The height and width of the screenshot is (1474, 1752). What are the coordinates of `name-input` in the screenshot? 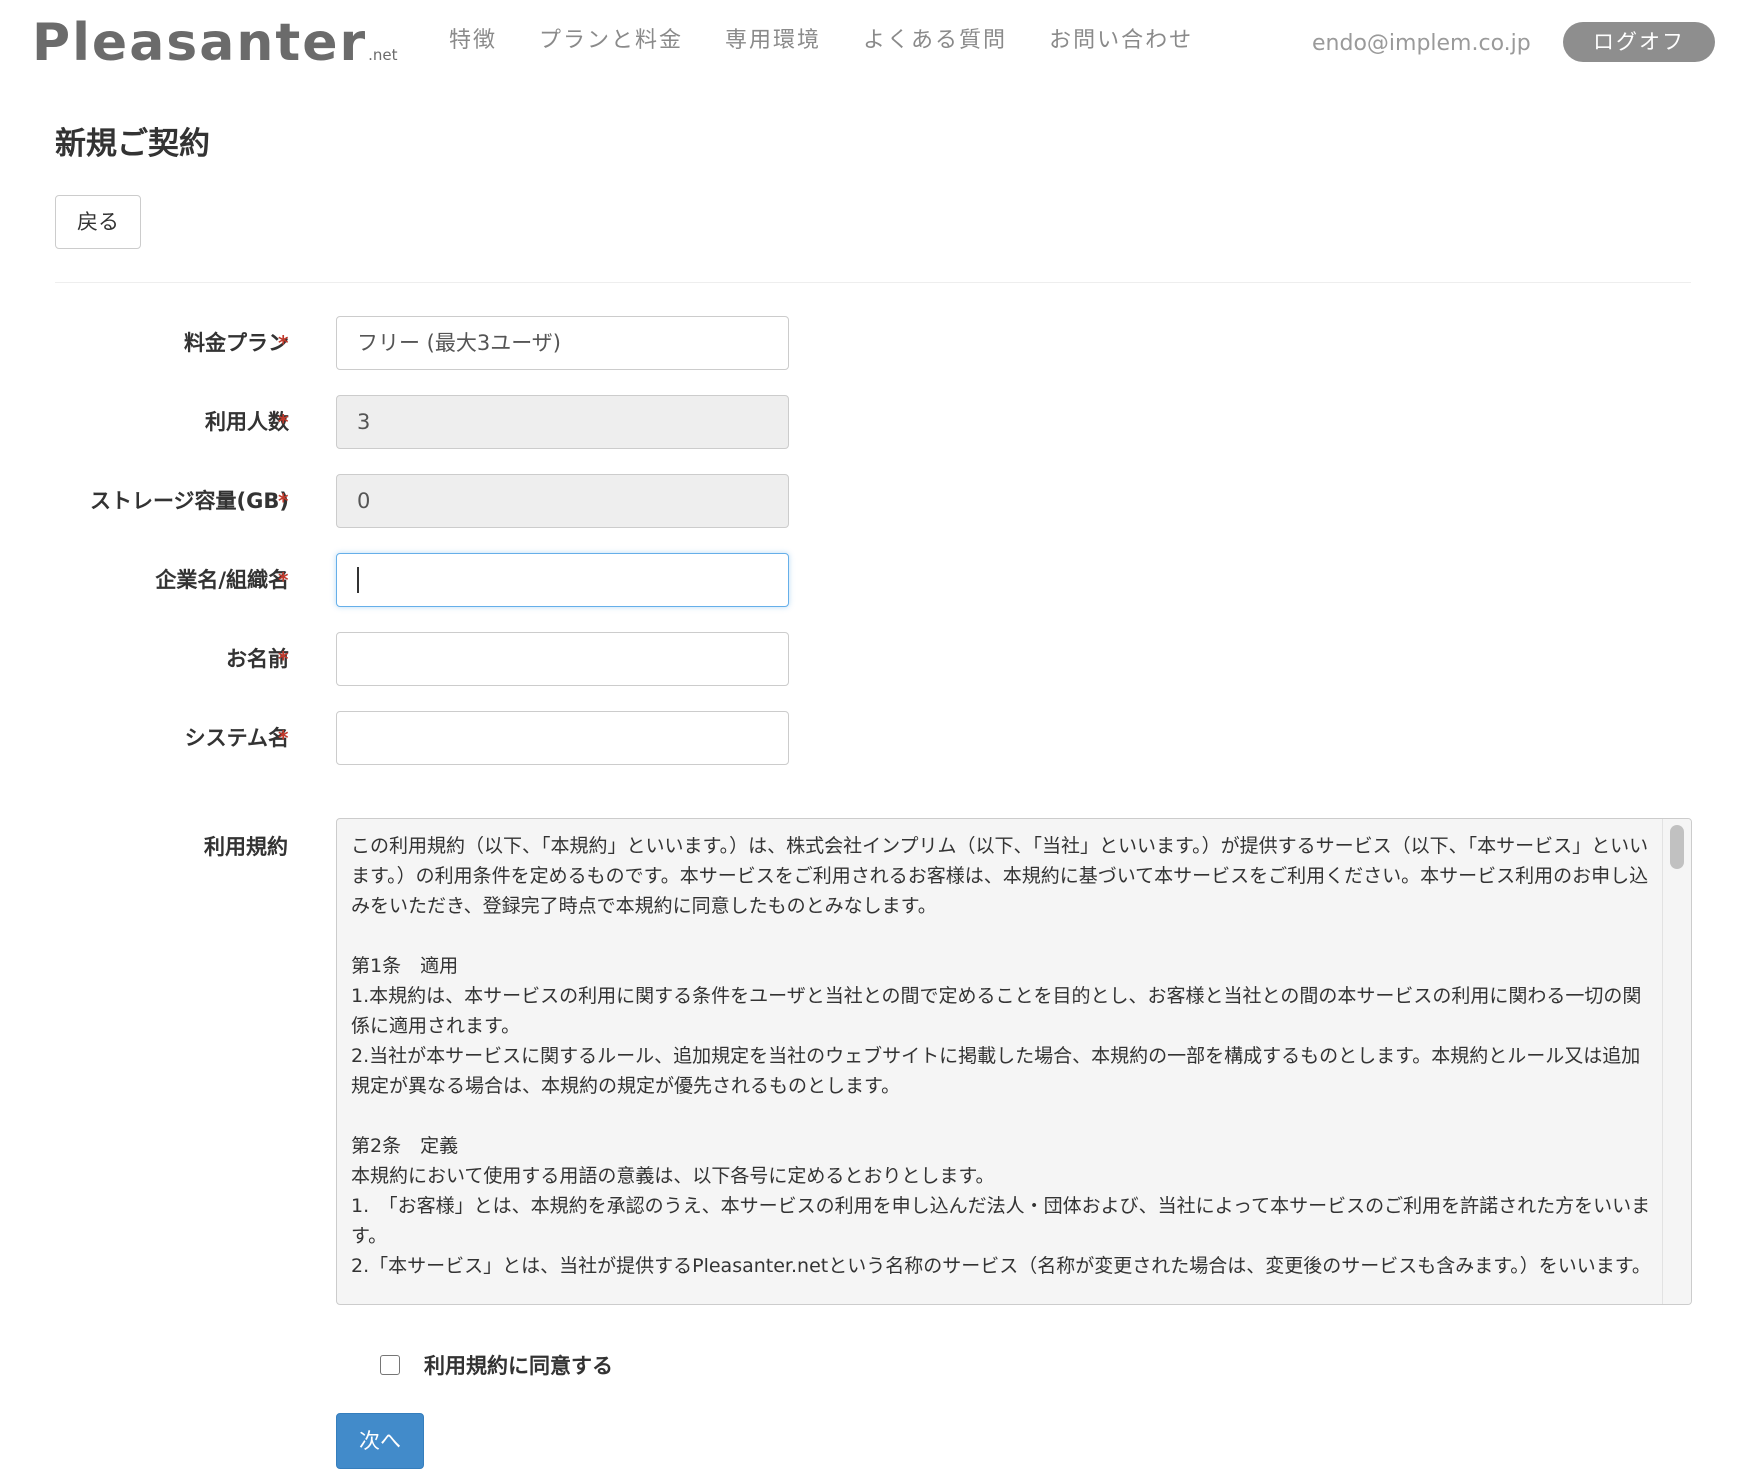 It's located at (562, 659).